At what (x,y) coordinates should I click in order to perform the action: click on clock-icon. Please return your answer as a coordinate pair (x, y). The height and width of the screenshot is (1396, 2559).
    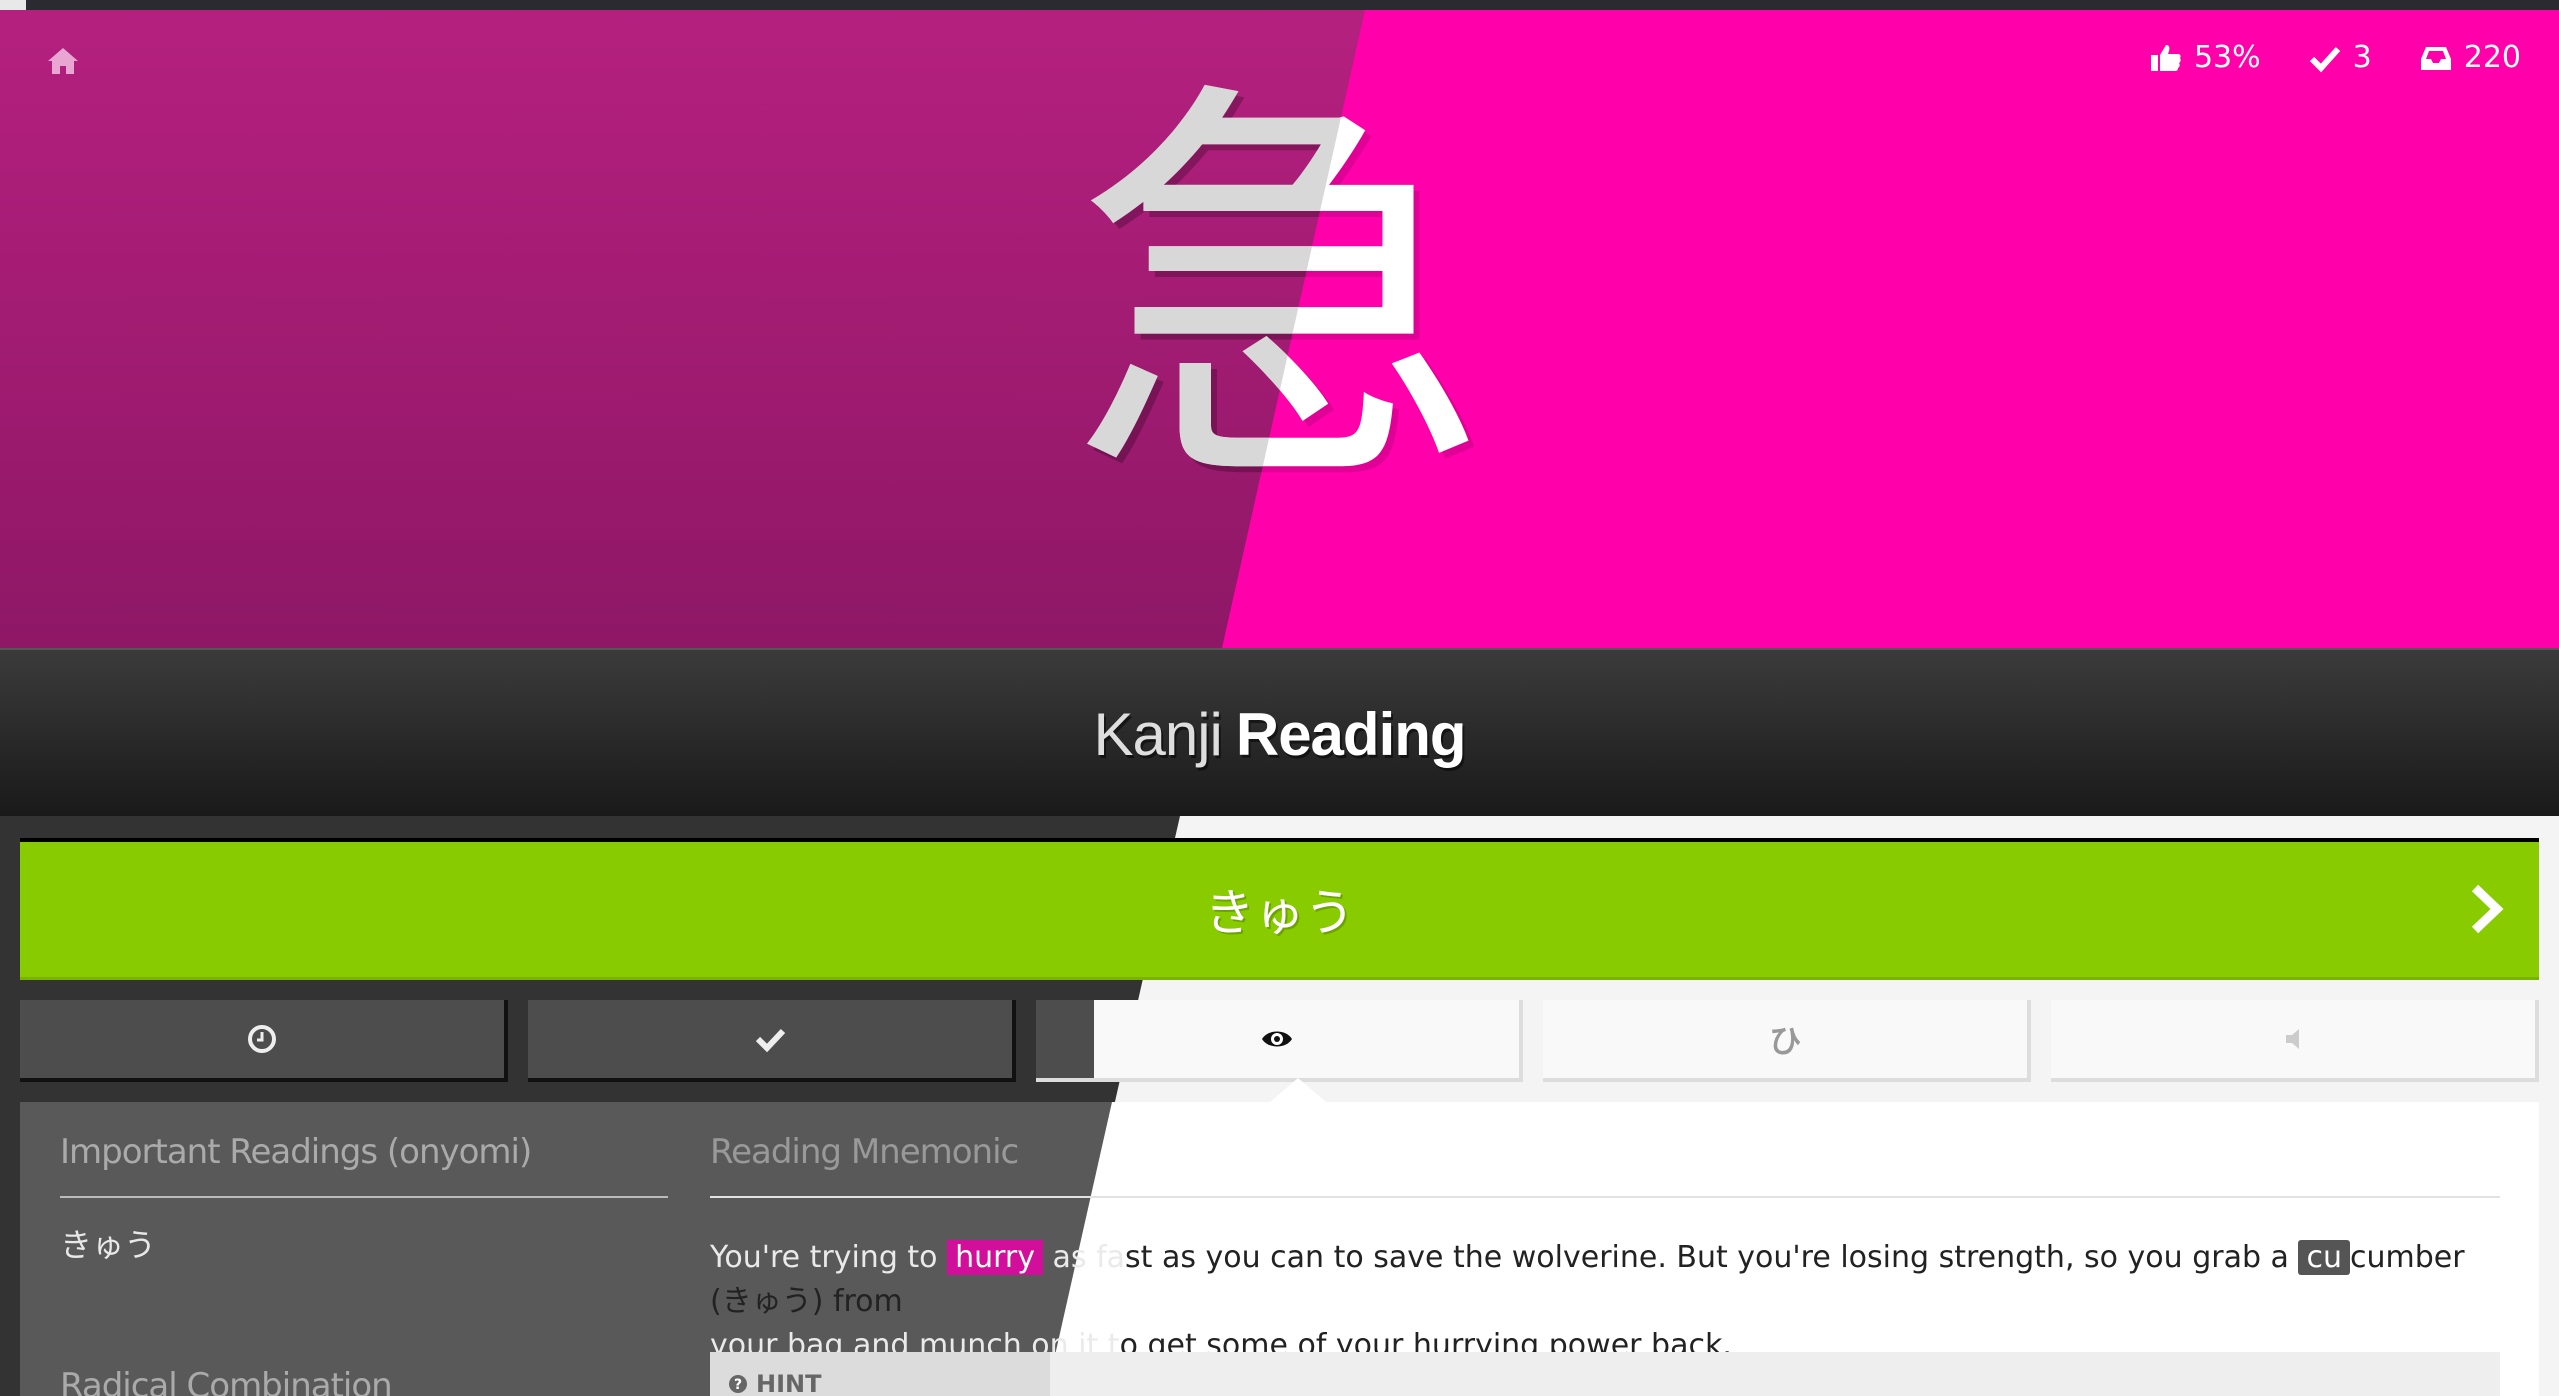
    Looking at the image, I should click on (261, 1039).